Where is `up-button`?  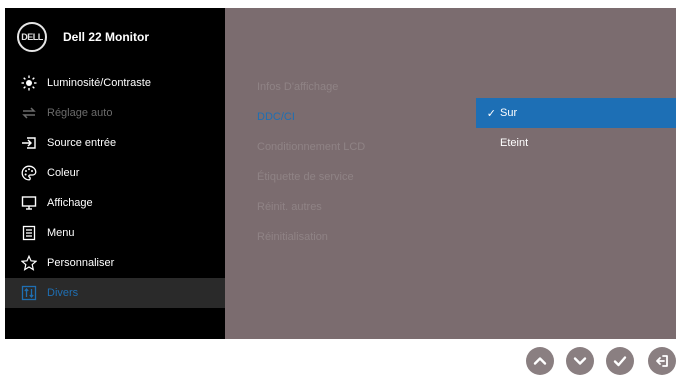
up-button is located at coordinates (540, 361).